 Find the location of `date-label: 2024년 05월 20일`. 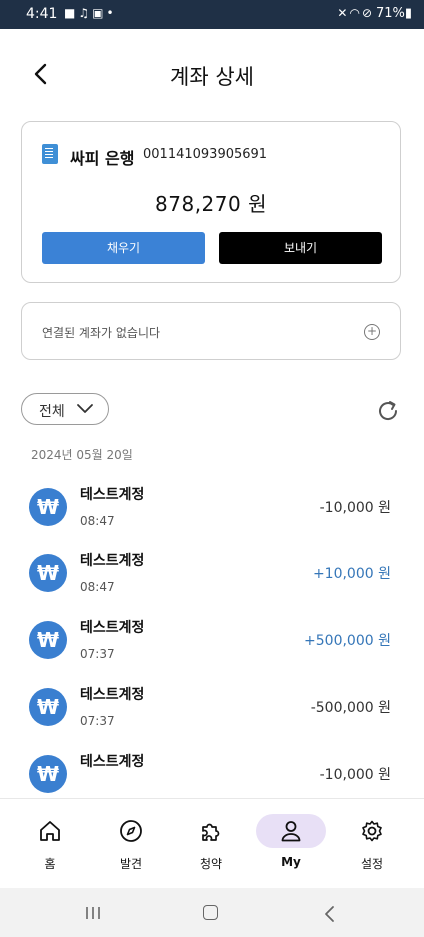

date-label: 2024년 05월 20일 is located at coordinates (82, 455).